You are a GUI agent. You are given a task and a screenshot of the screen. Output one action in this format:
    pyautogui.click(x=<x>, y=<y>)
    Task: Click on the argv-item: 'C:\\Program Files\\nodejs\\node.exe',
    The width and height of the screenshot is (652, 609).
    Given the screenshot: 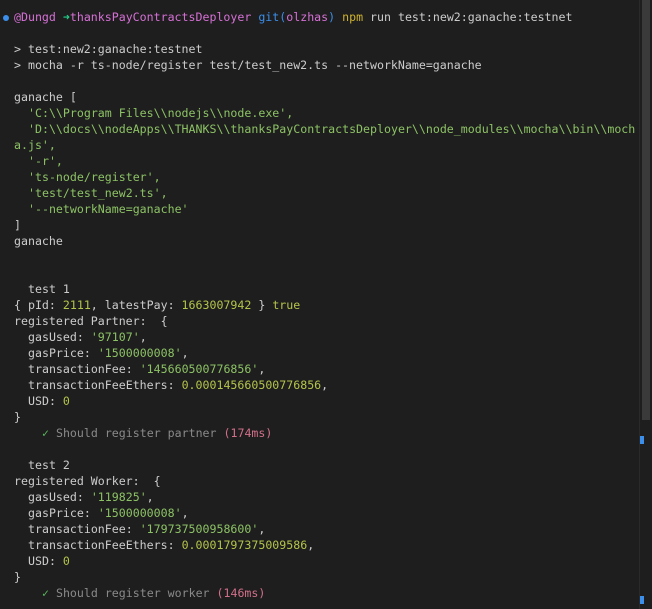 What is the action you would take?
    pyautogui.click(x=161, y=113)
    